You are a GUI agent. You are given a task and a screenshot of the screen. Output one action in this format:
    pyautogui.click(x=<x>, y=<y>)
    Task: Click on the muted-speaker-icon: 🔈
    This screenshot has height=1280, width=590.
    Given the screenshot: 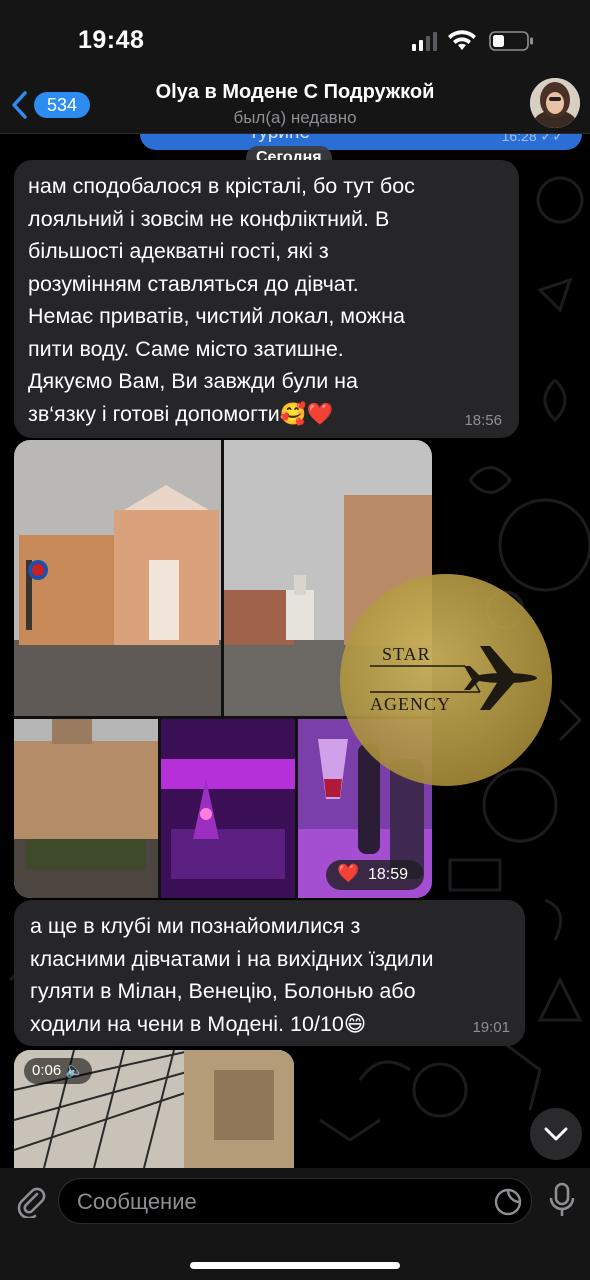 What is the action you would take?
    pyautogui.click(x=75, y=1070)
    